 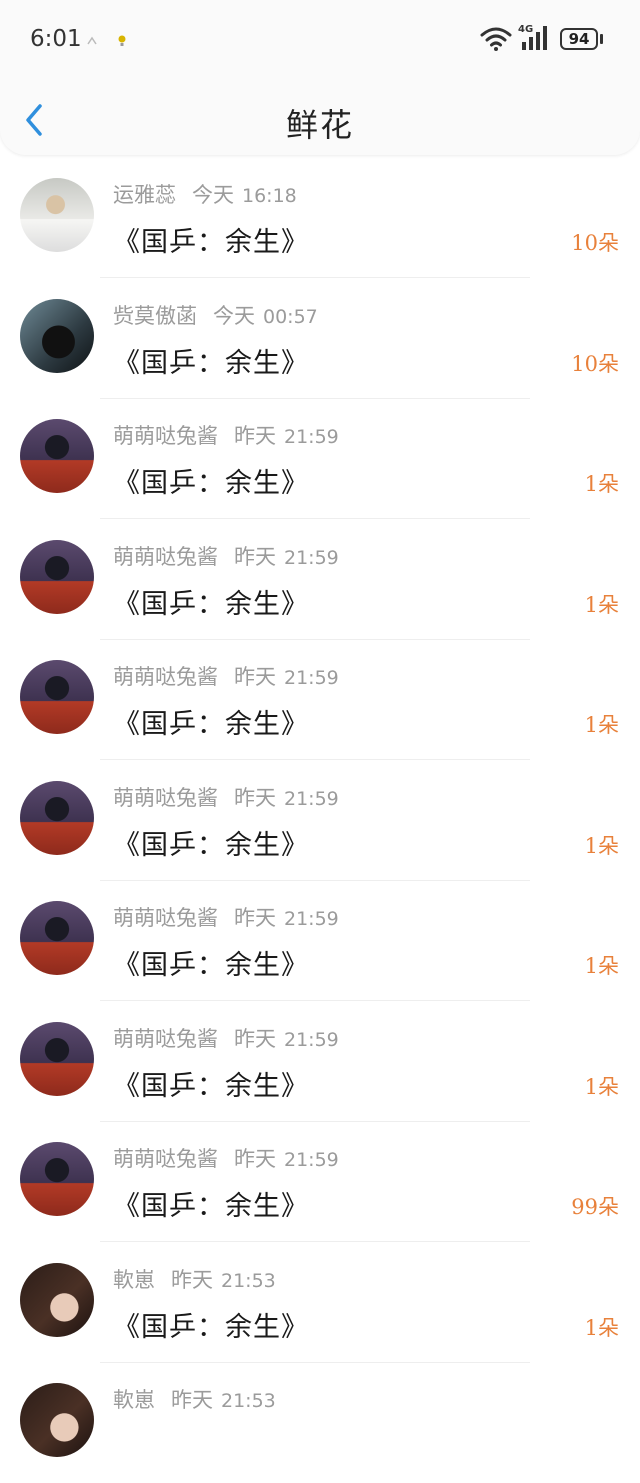 I want to click on item-time: 16:18, so click(x=269, y=196).